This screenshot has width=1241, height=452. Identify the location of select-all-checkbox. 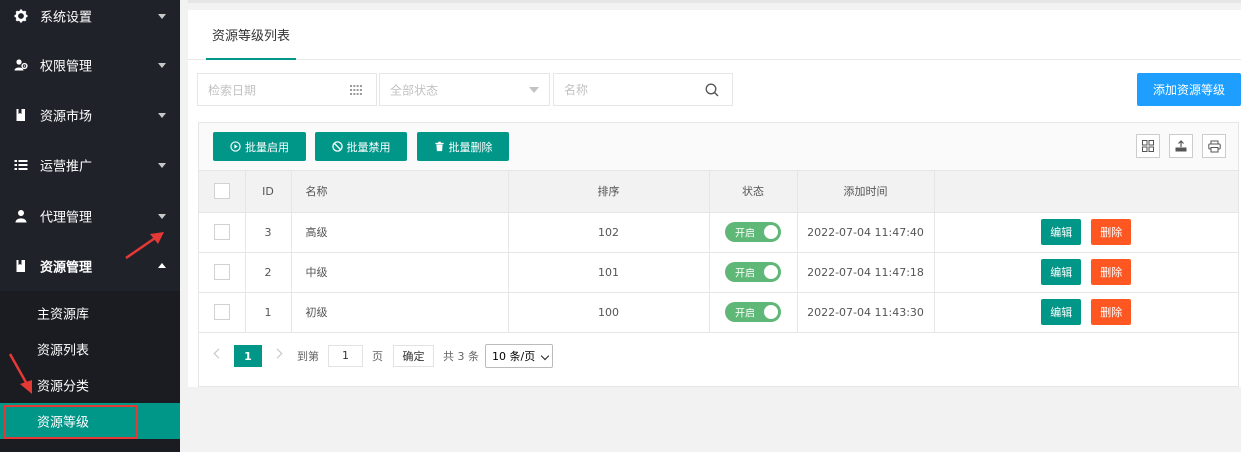
(221, 191).